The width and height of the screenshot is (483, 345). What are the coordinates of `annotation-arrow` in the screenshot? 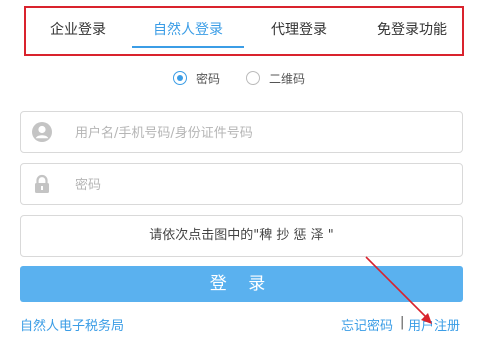 It's located at (398, 290).